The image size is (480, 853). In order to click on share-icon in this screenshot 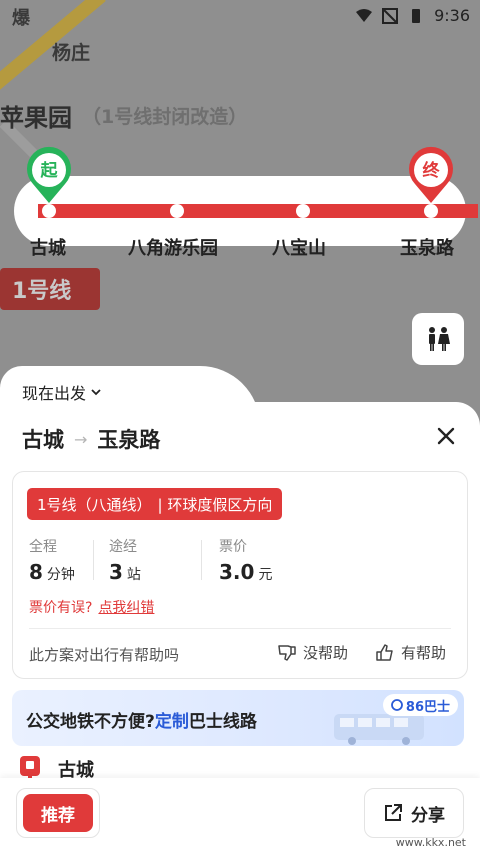, I will do `click(393, 812)`.